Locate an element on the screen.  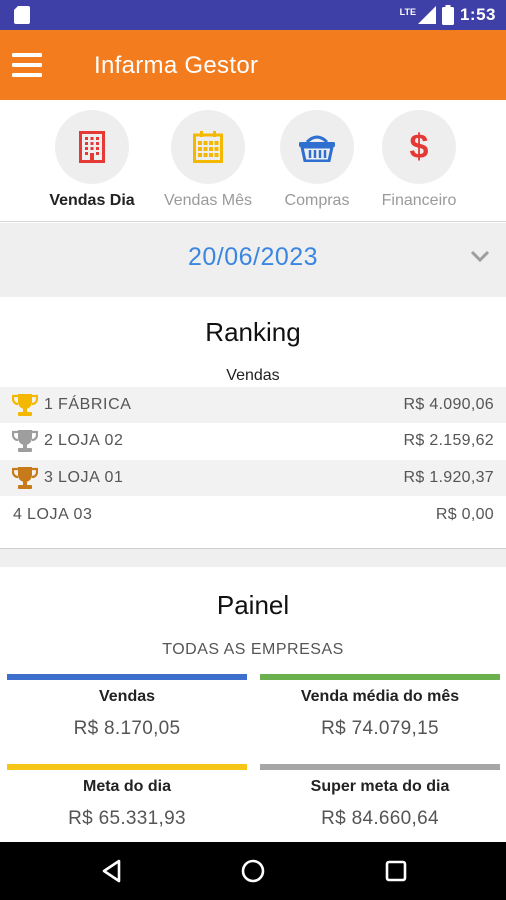
network-type-label: LTE is located at coordinates (407, 12).